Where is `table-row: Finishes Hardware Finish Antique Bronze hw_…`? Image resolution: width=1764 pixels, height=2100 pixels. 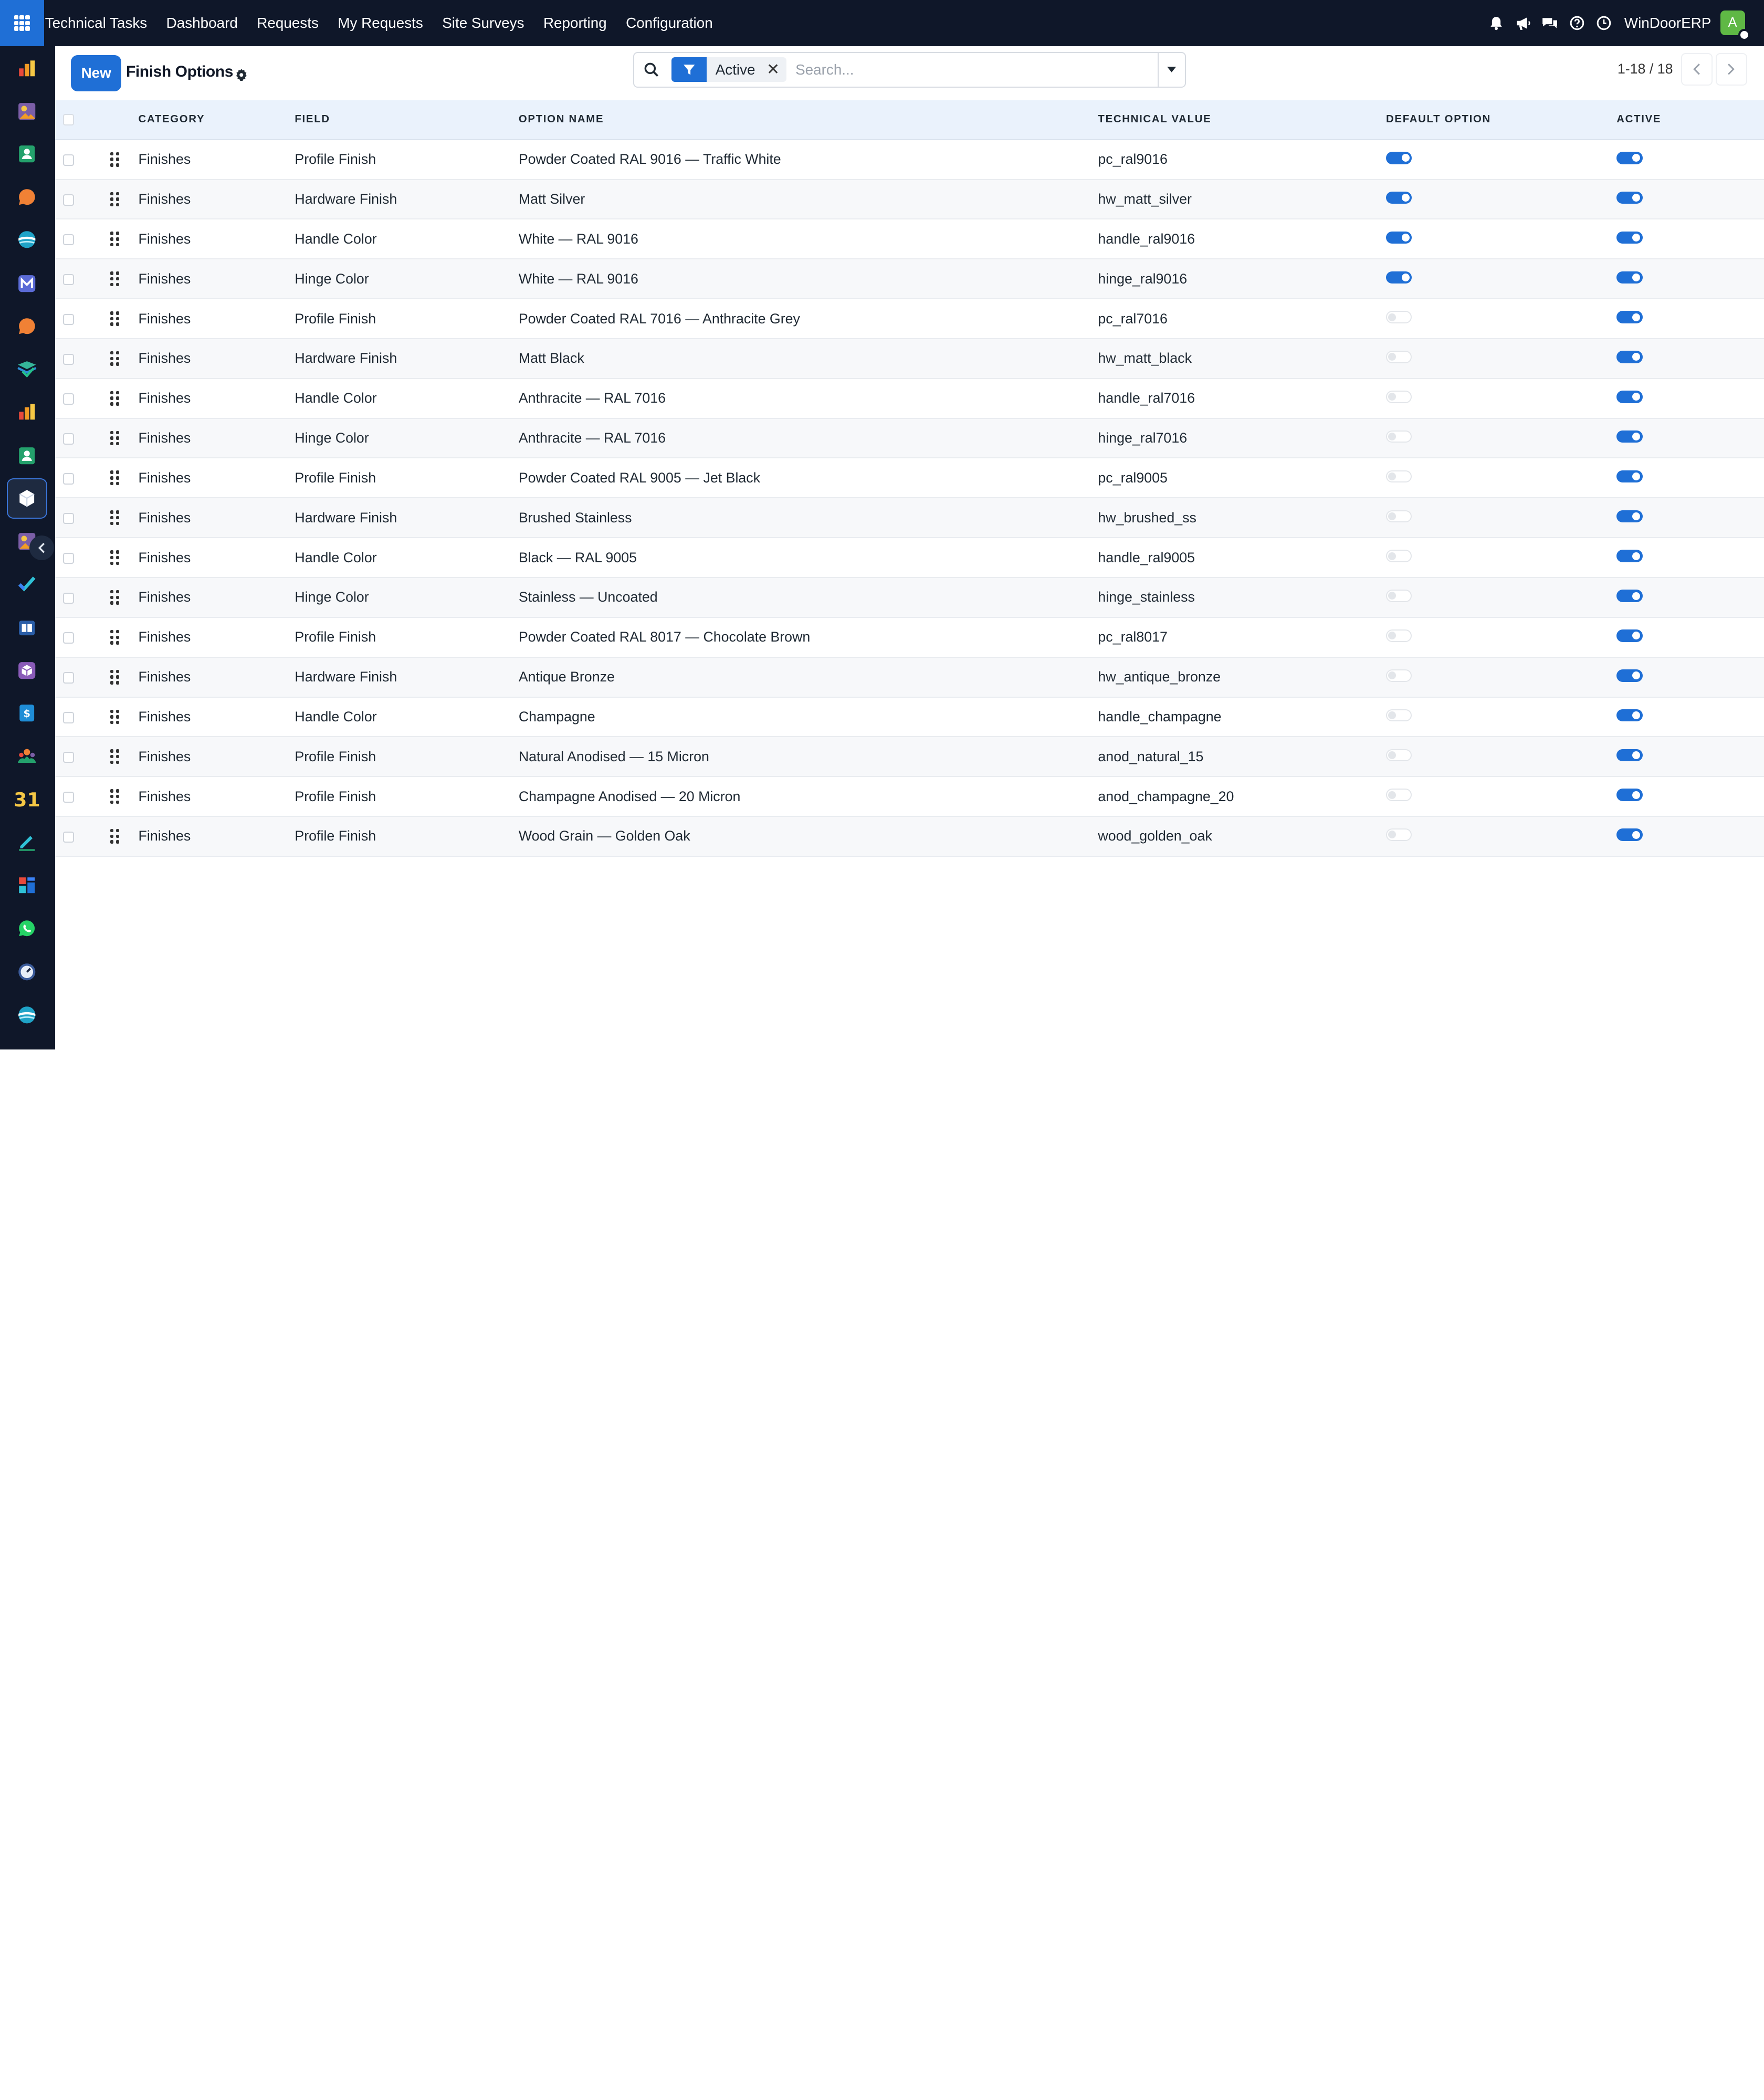
table-row: Finishes Hardware Finish Antique Bronze hw_… is located at coordinates (909, 677).